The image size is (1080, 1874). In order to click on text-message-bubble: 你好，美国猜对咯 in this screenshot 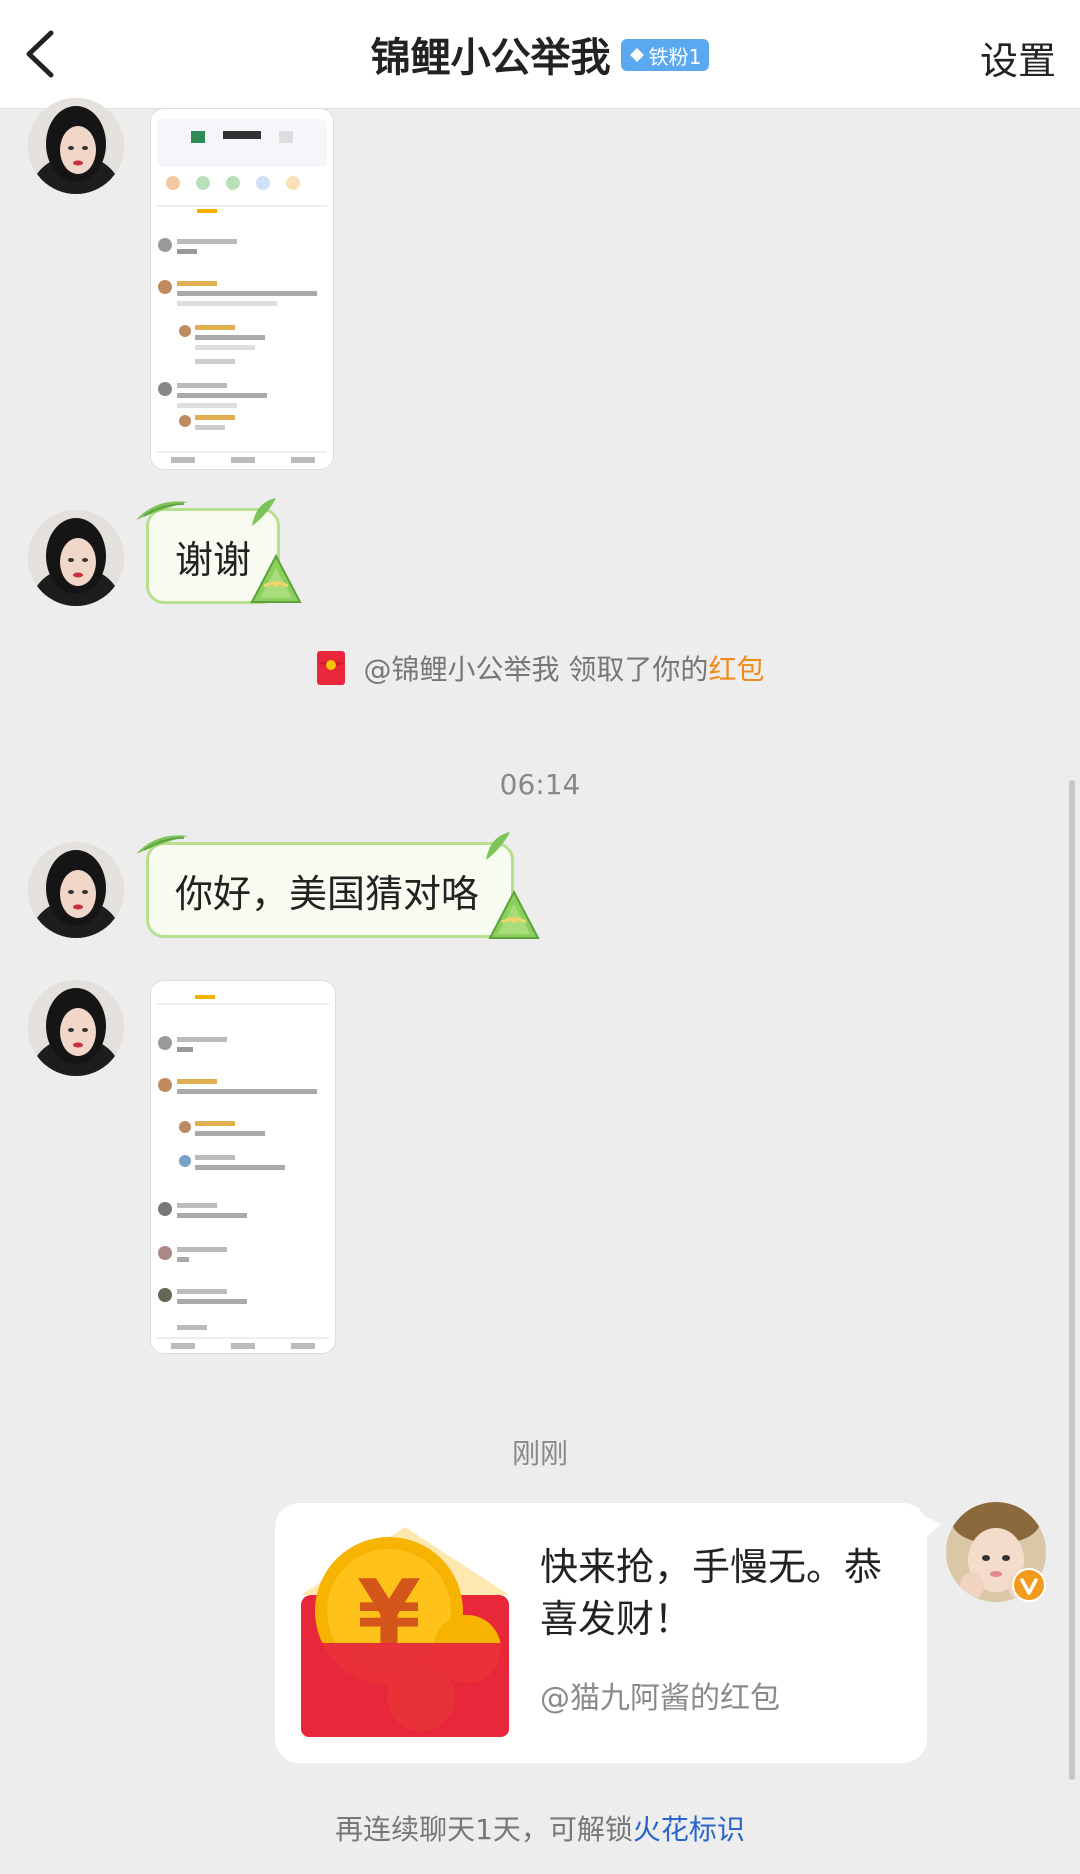, I will do `click(330, 890)`.